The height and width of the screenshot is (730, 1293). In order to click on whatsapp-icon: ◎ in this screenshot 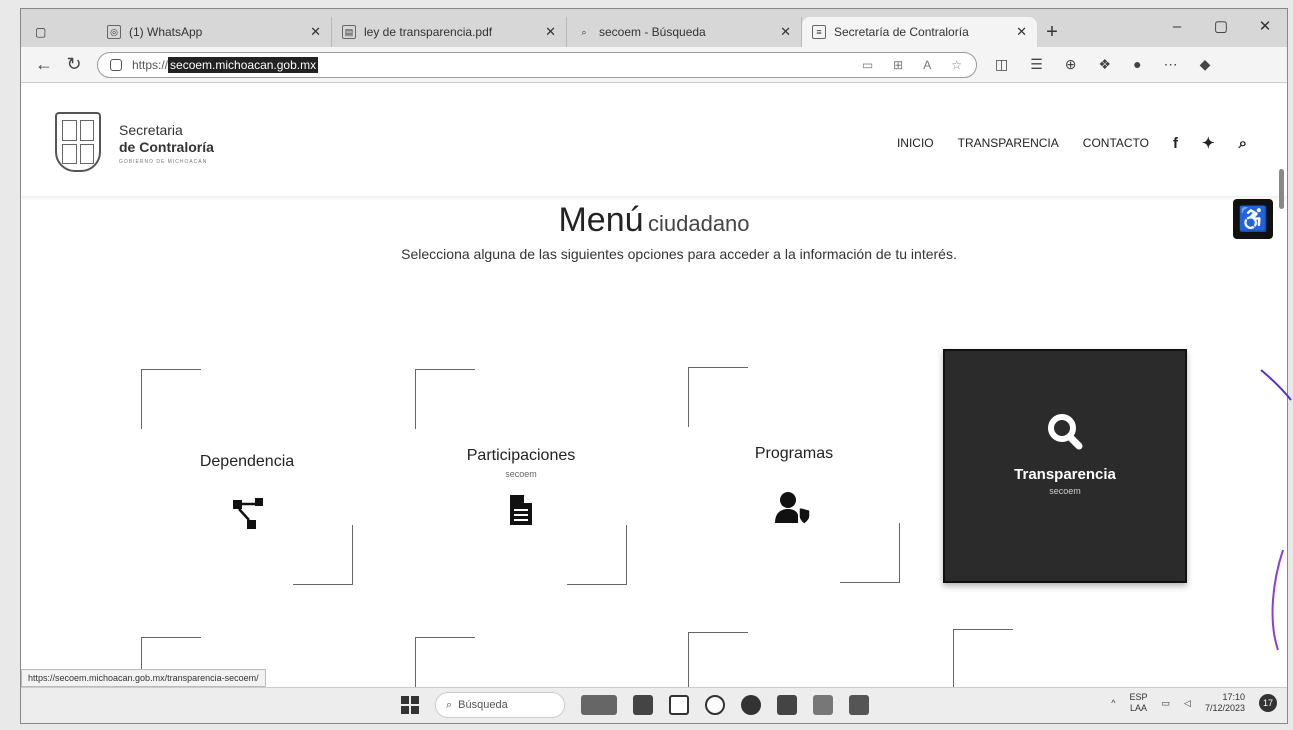, I will do `click(114, 32)`.